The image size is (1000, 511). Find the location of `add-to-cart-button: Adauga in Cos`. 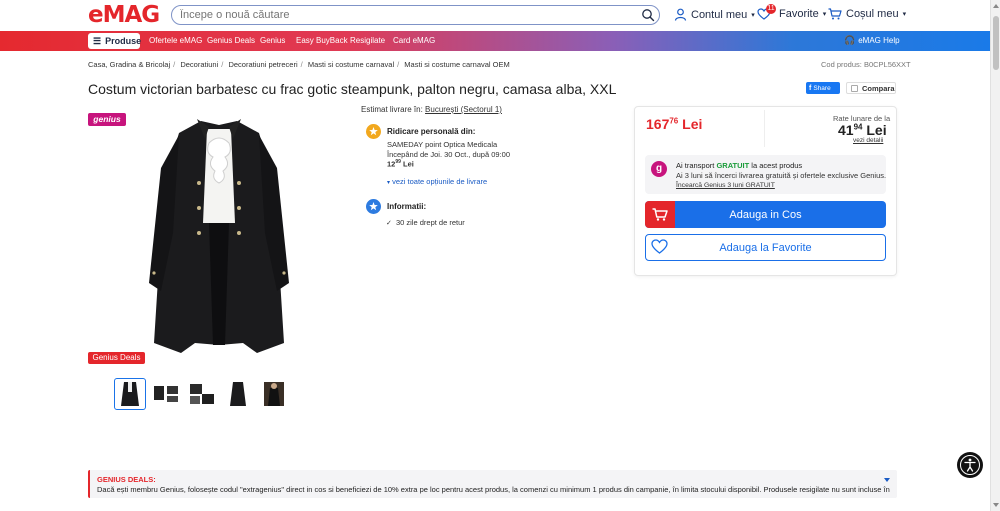

add-to-cart-button: Adauga in Cos is located at coordinates (765, 214).